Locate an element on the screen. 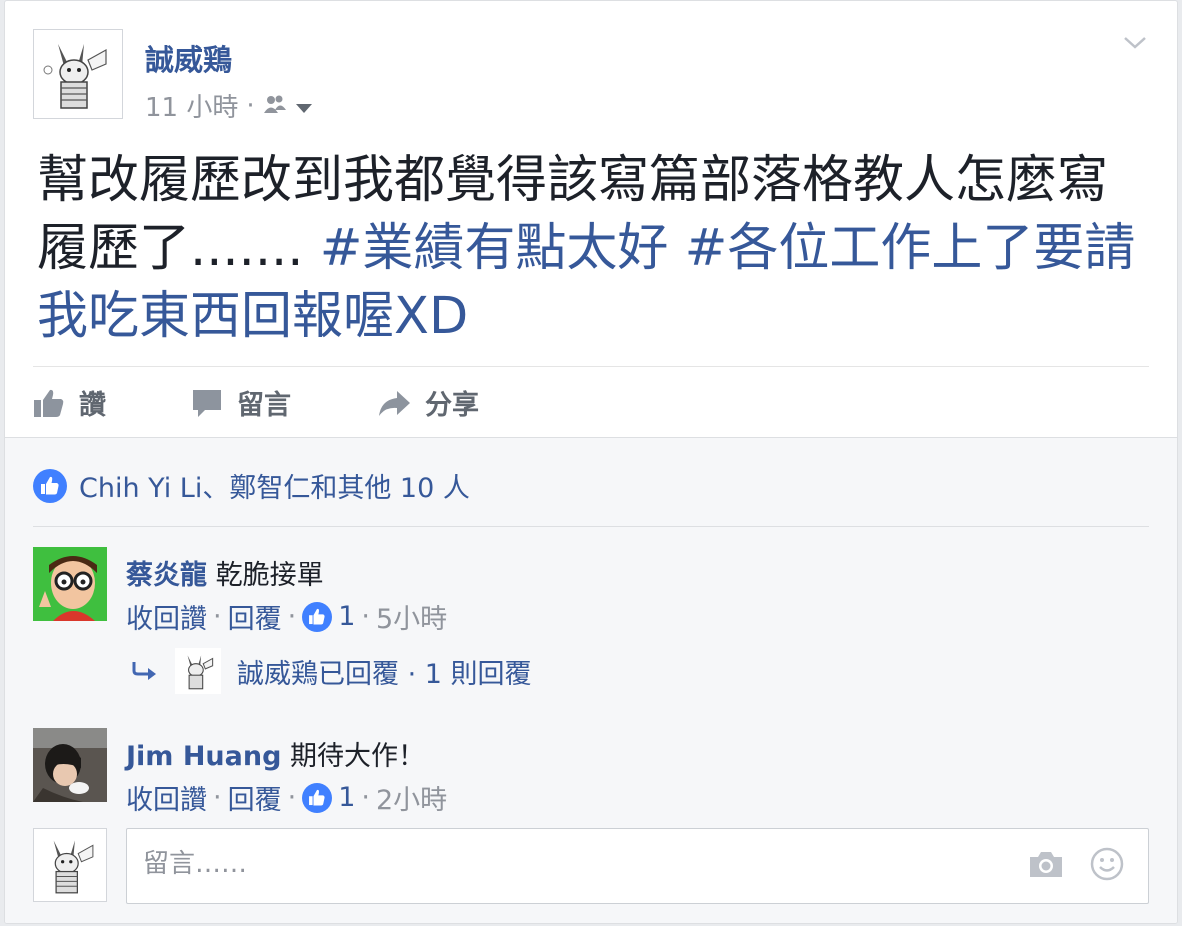 Image resolution: width=1182 pixels, height=926 pixels. post-meta: 11 小時 · is located at coordinates (229, 105).